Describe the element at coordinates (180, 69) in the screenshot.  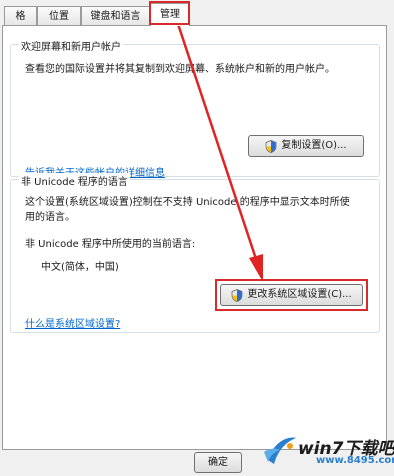
I see `welcome-description: 查看您的国际设置并将其复制到欢迎屏幕、系统帐户和新的用户帐户。` at that location.